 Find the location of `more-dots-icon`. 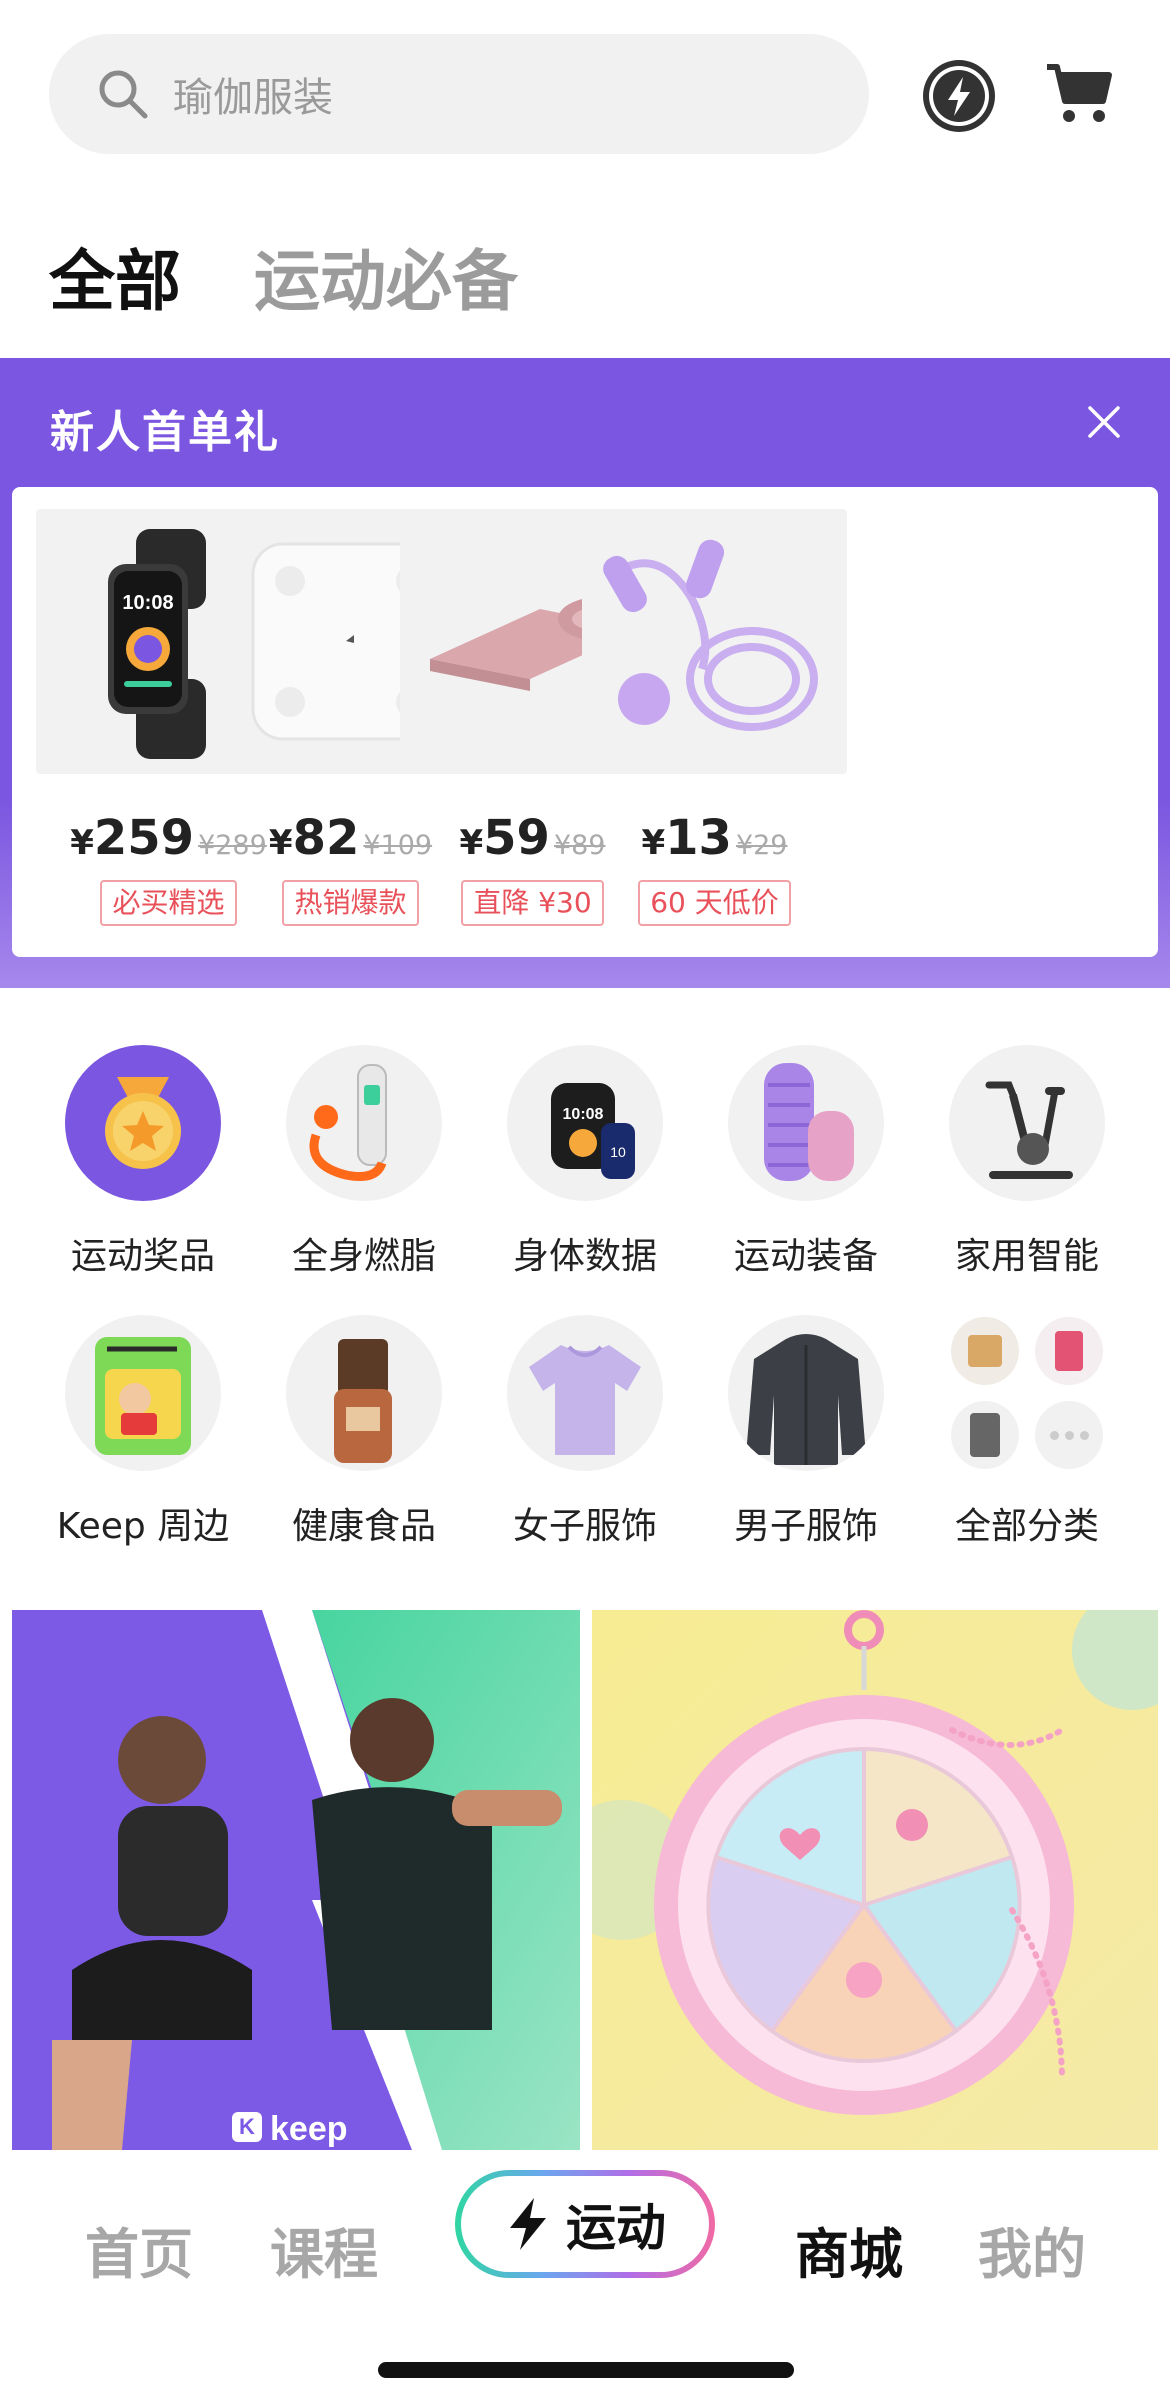

more-dots-icon is located at coordinates (1069, 1435).